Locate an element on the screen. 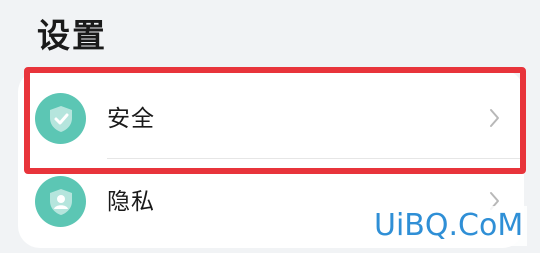 This screenshot has height=253, width=540. page-title: 设置 is located at coordinates (72, 35).